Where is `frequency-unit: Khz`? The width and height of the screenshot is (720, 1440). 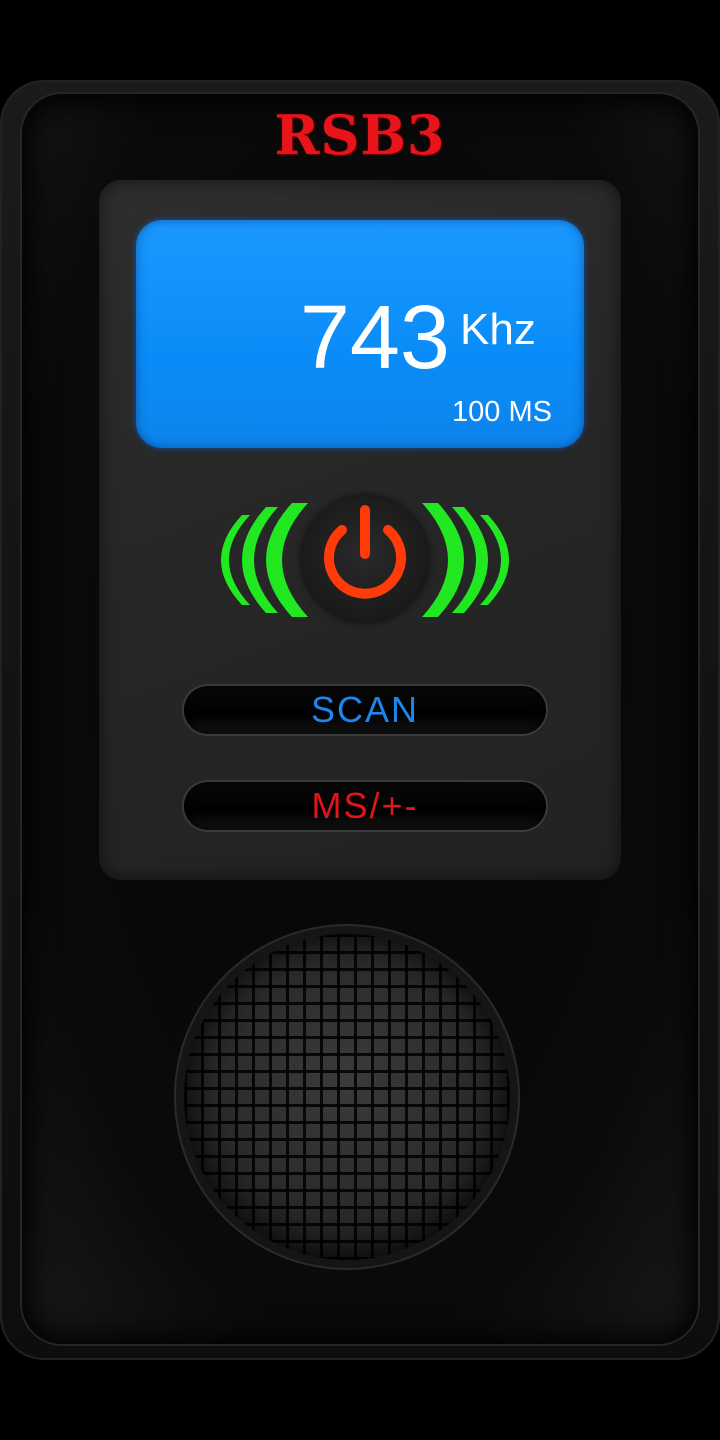
frequency-unit: Khz is located at coordinates (498, 329).